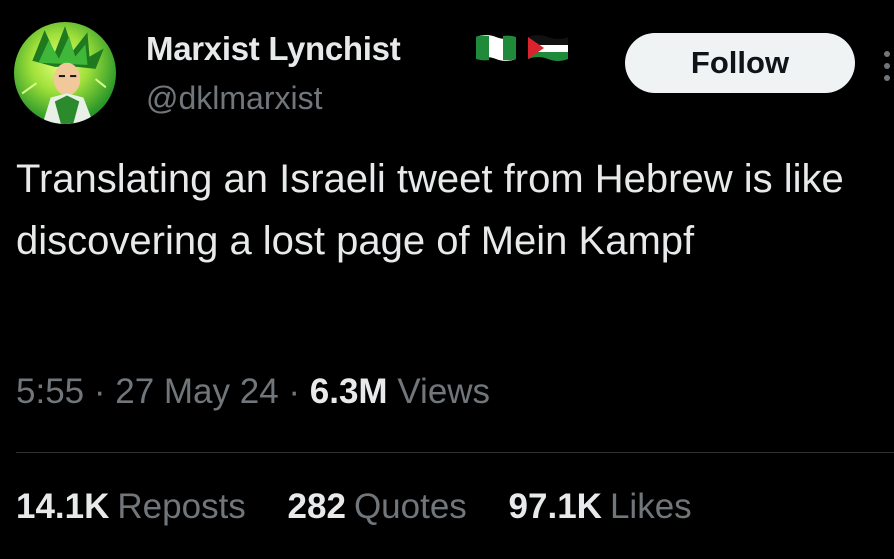 The width and height of the screenshot is (894, 559). What do you see at coordinates (548, 48) in the screenshot?
I see `palestine-flag-icon` at bounding box center [548, 48].